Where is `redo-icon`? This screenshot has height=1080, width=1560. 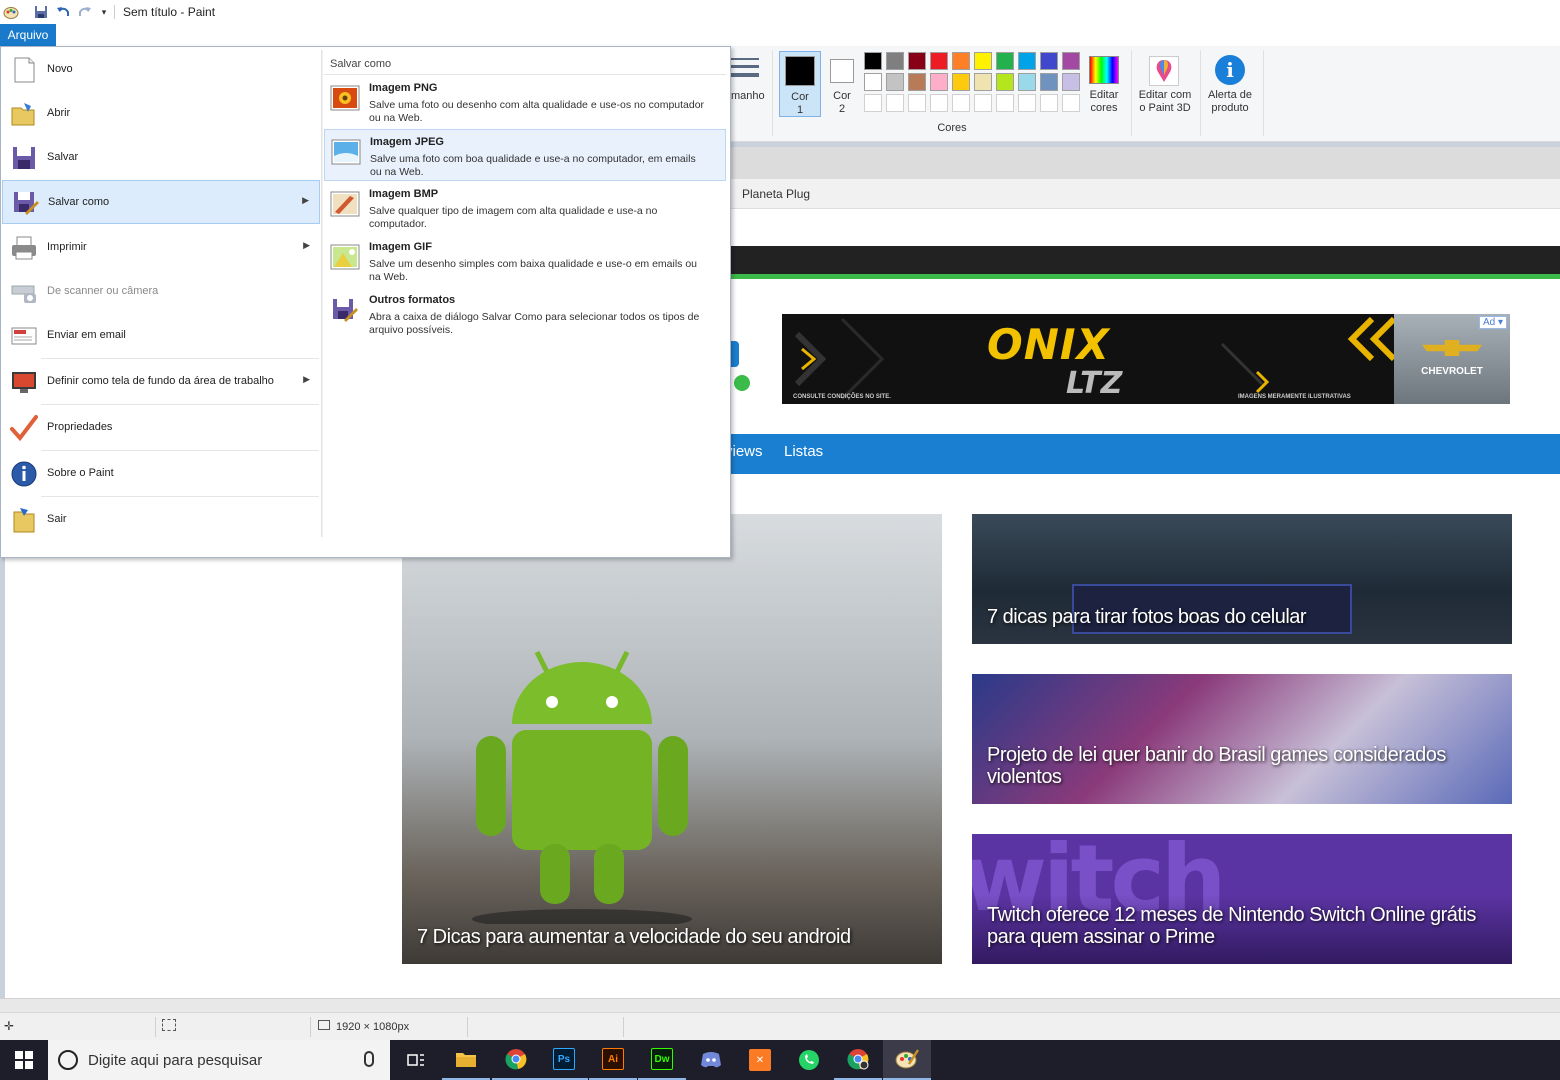
redo-icon is located at coordinates (85, 12).